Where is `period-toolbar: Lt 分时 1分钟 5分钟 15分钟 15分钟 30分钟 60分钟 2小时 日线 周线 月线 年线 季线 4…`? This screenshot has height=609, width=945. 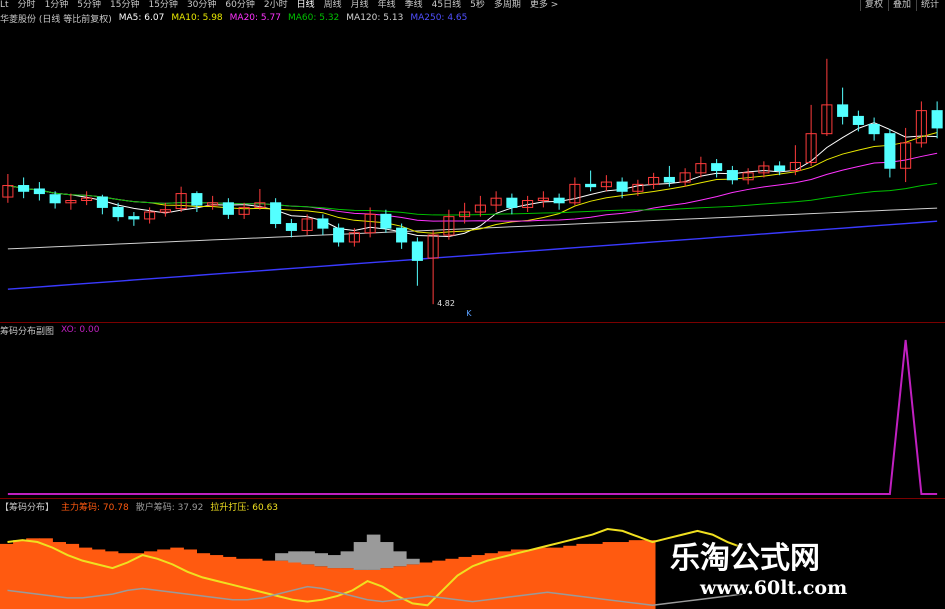
period-toolbar: Lt 分时 1分钟 5分钟 15分钟 15分钟 30分钟 60分钟 2小时 日线 周线 月线 年线 季线 4… is located at coordinates (472, 5).